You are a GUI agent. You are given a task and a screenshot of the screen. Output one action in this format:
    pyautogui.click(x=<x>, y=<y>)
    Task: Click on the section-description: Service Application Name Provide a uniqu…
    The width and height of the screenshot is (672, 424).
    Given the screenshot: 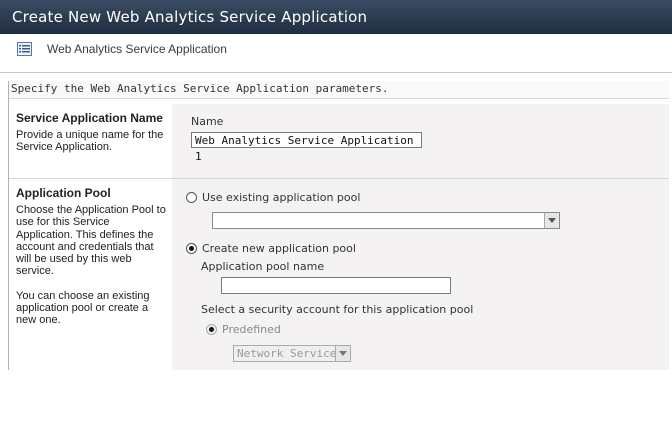 What is the action you would take?
    pyautogui.click(x=91, y=132)
    